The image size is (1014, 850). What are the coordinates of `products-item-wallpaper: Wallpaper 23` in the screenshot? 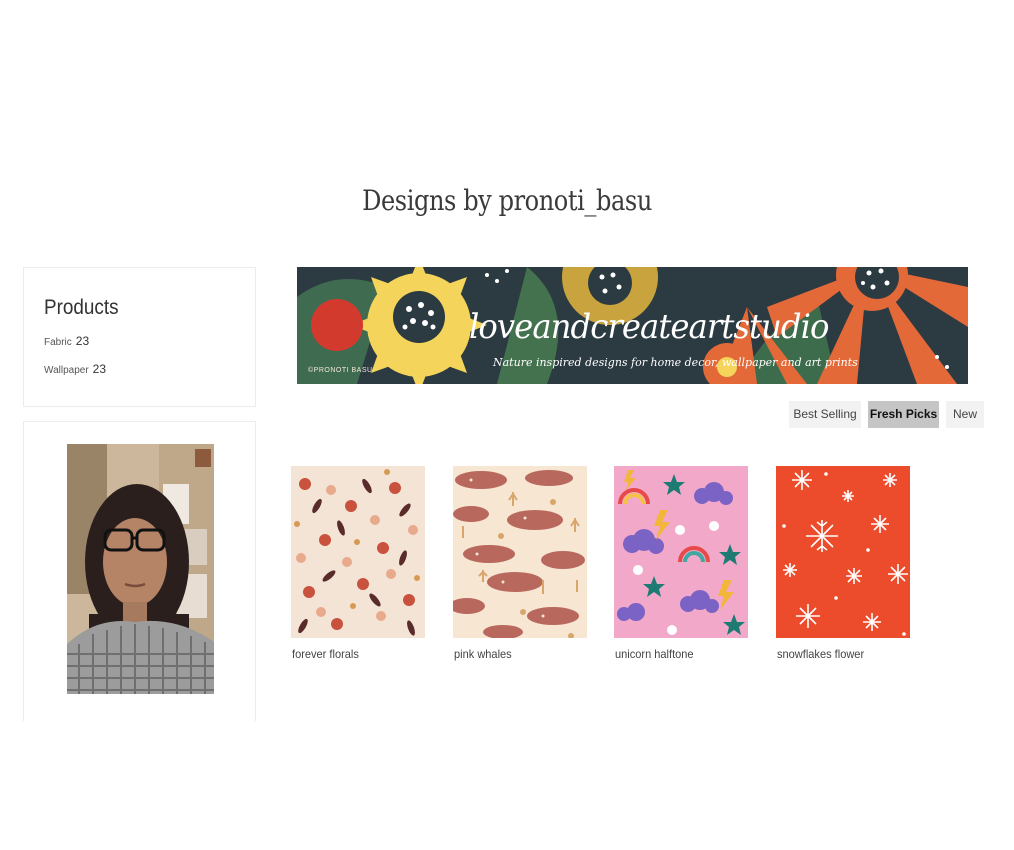 It's located at (75, 369).